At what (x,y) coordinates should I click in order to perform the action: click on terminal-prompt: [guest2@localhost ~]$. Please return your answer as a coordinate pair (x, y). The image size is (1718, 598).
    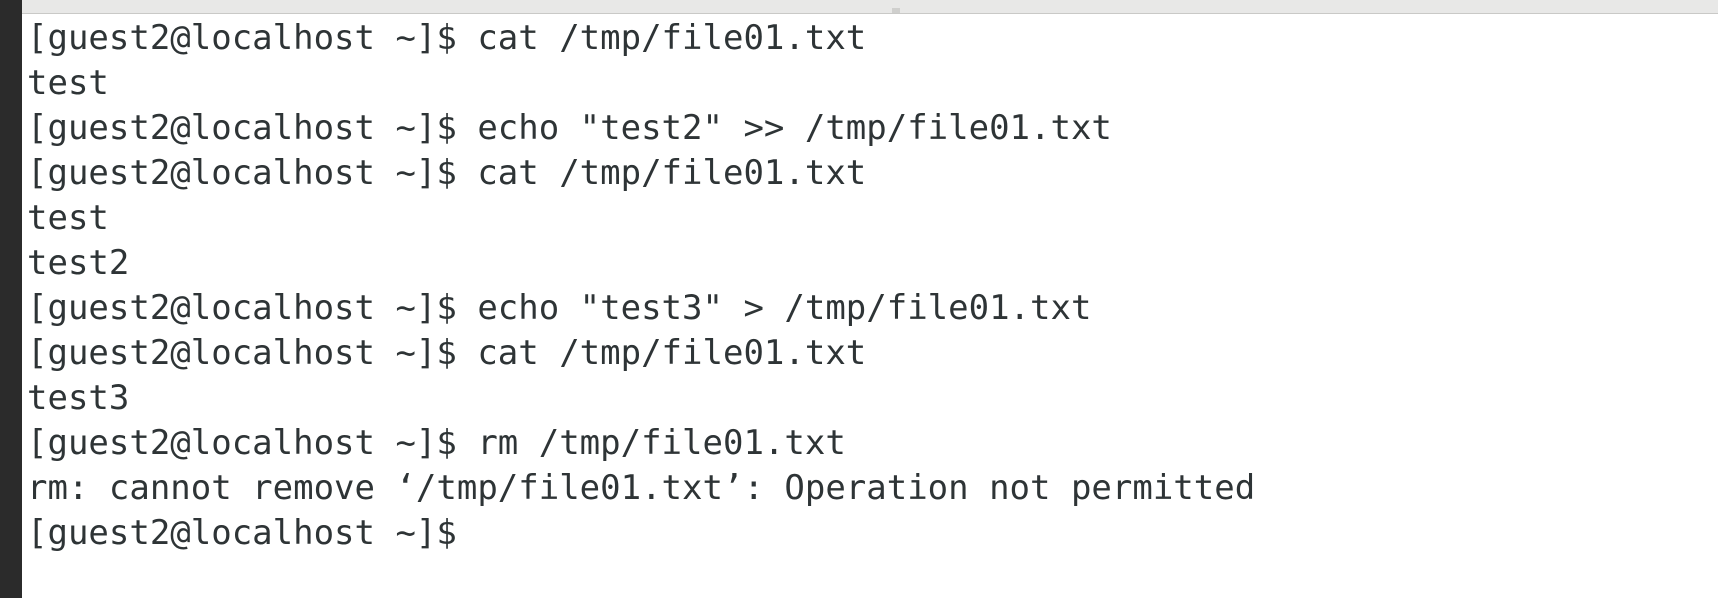
    Looking at the image, I should click on (242, 533).